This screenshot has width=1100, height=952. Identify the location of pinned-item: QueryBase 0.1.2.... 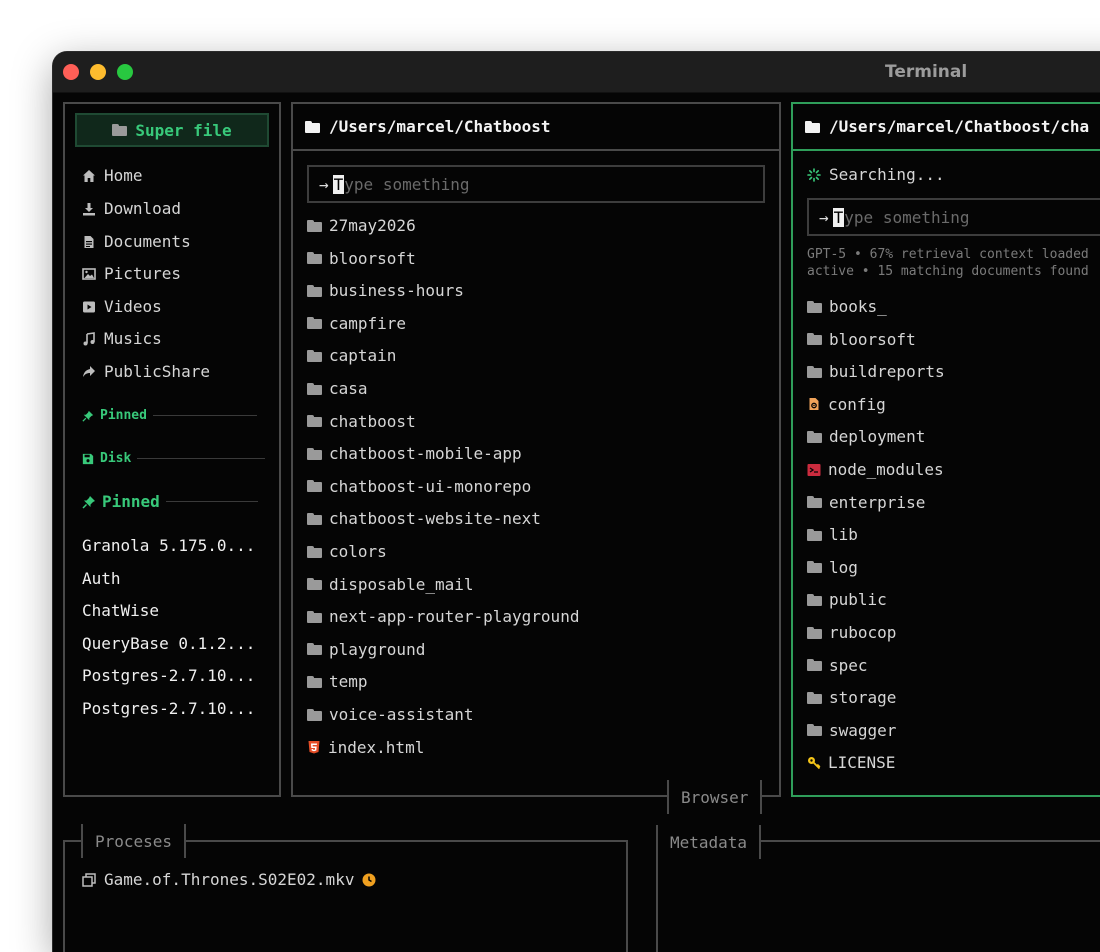
(168, 643).